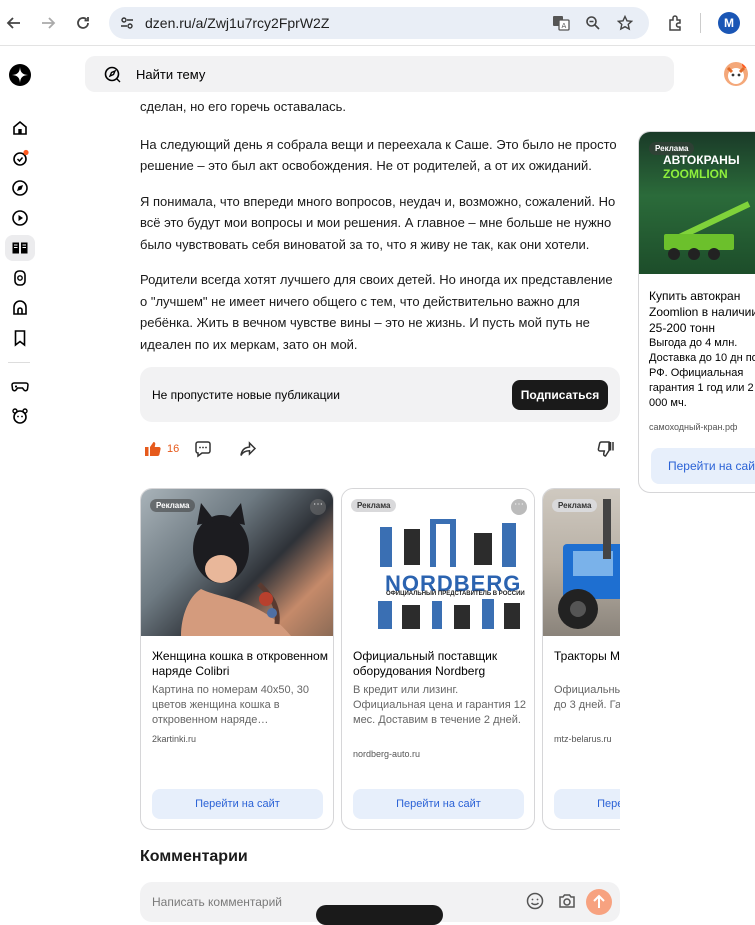 This screenshot has height=925, width=755. What do you see at coordinates (20, 308) in the screenshot?
I see `communities-icon` at bounding box center [20, 308].